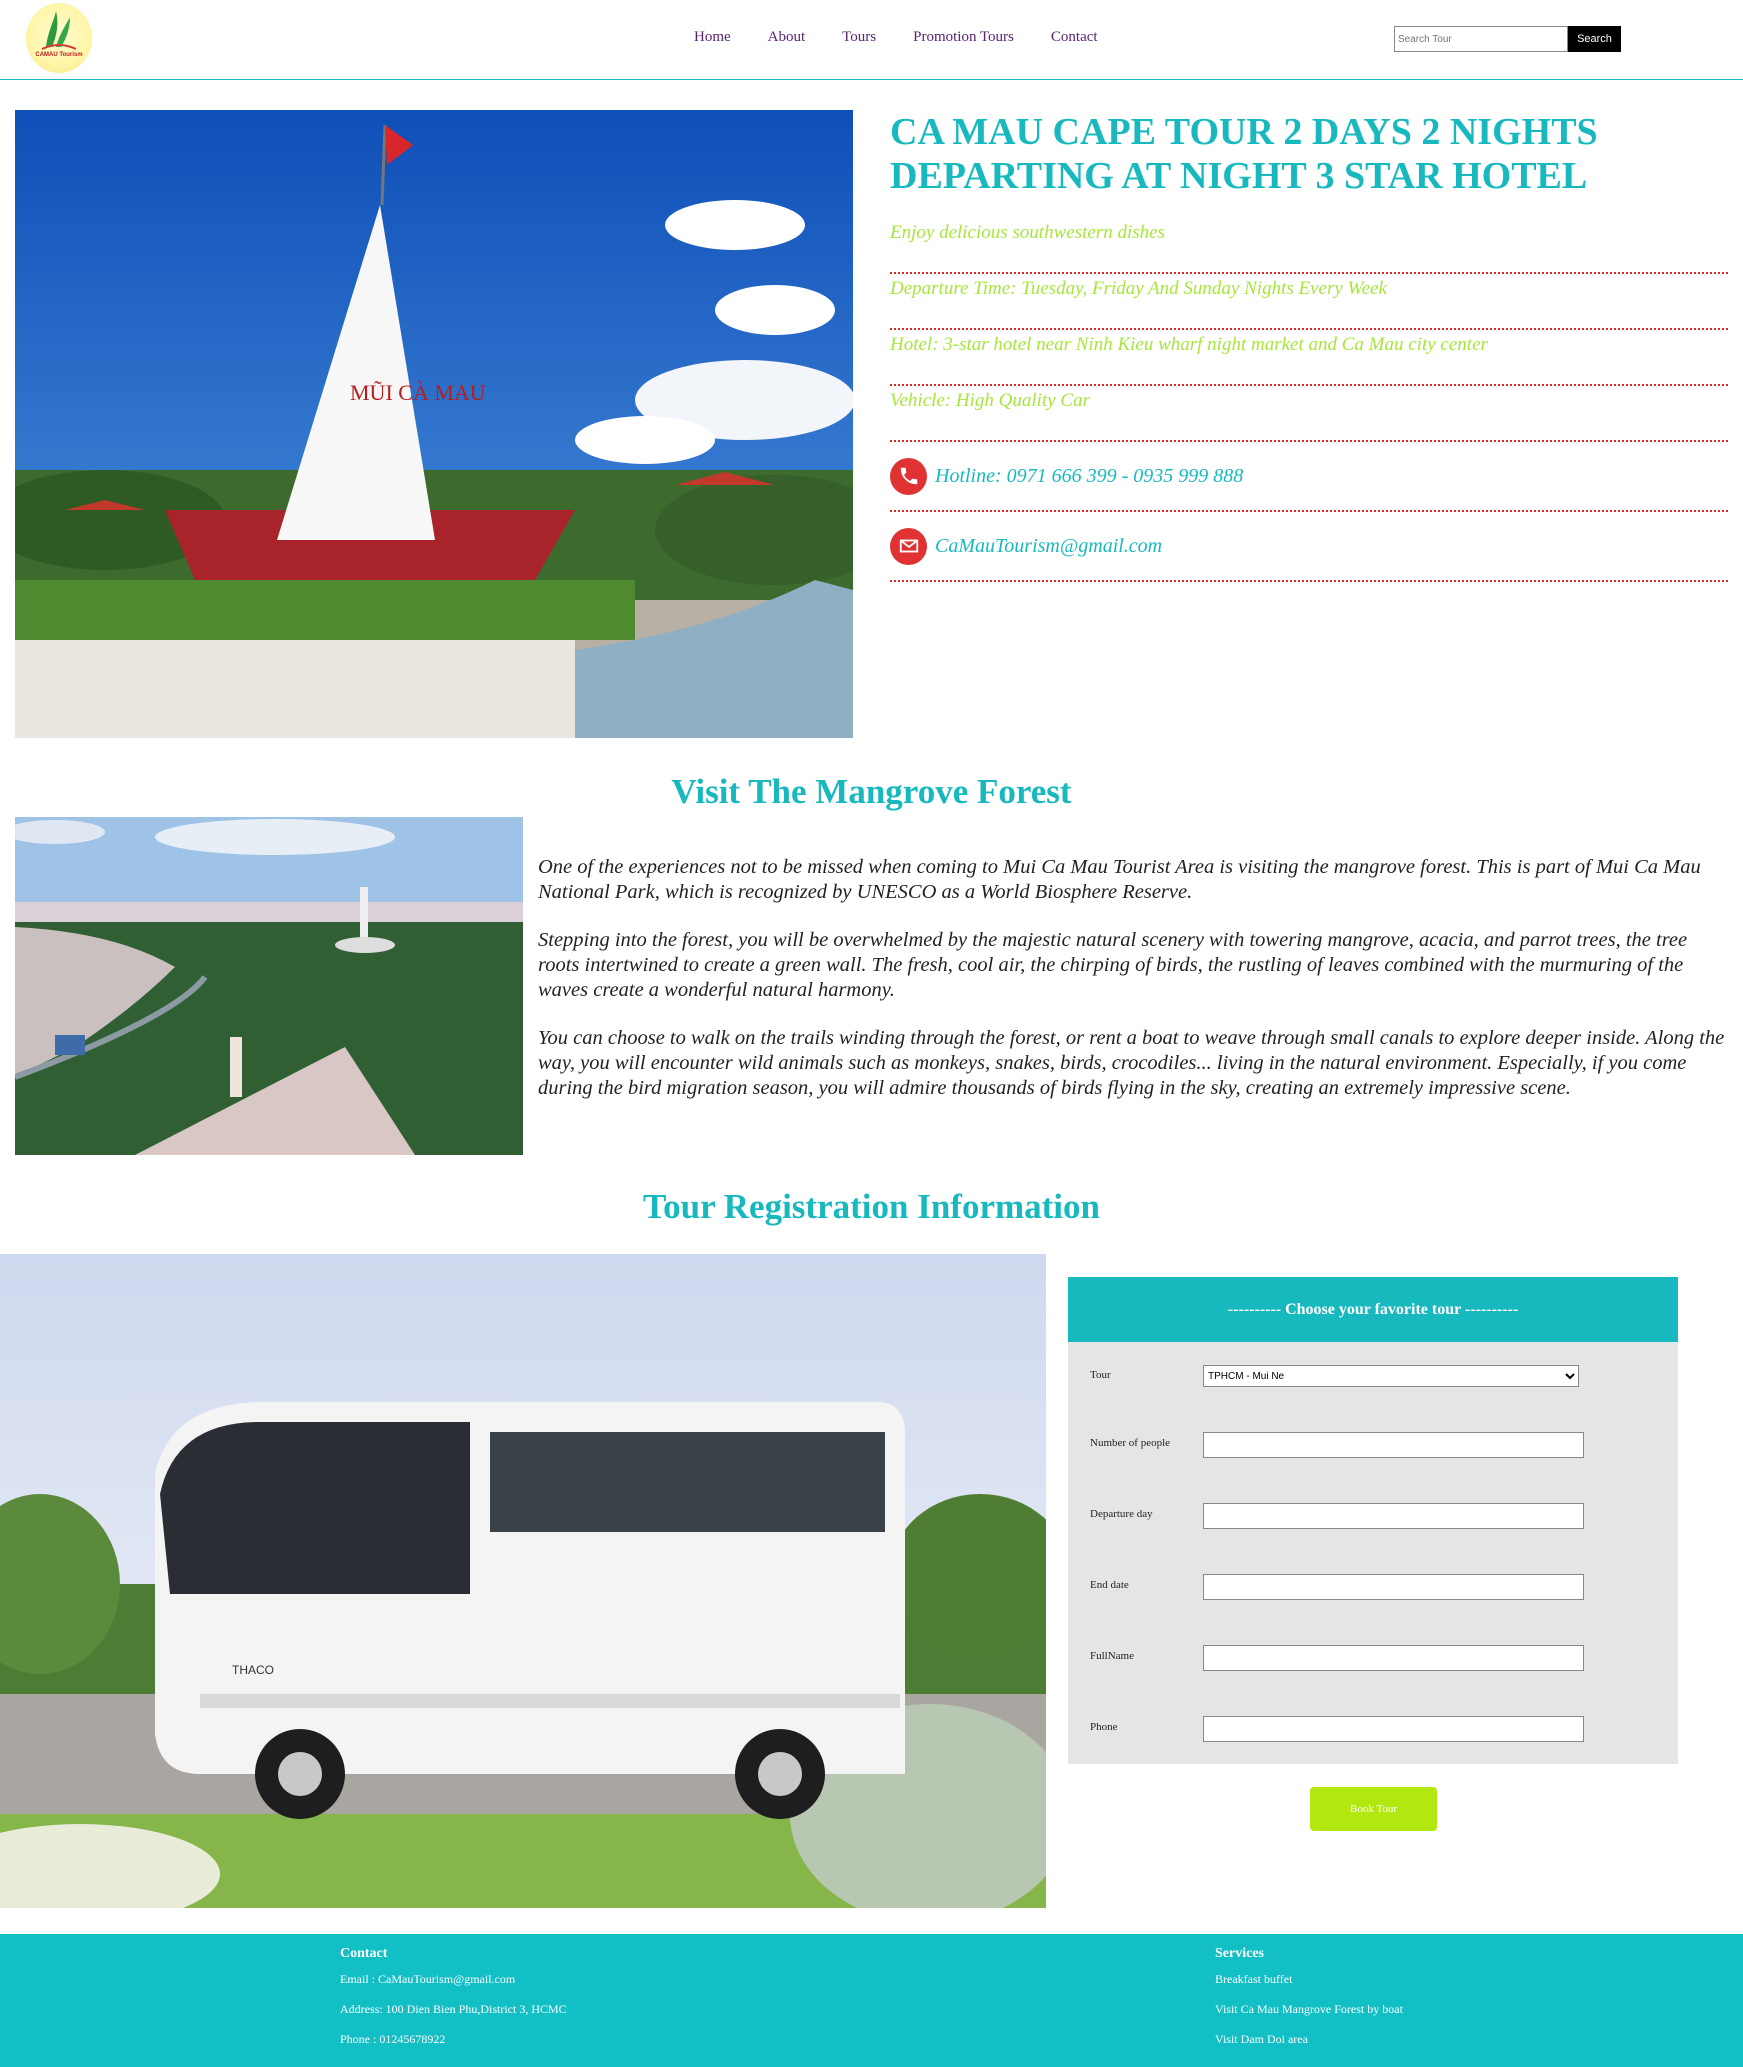 The height and width of the screenshot is (2067, 1743). Describe the element at coordinates (1104, 1727) in the screenshot. I see `field-label: Phone` at that location.